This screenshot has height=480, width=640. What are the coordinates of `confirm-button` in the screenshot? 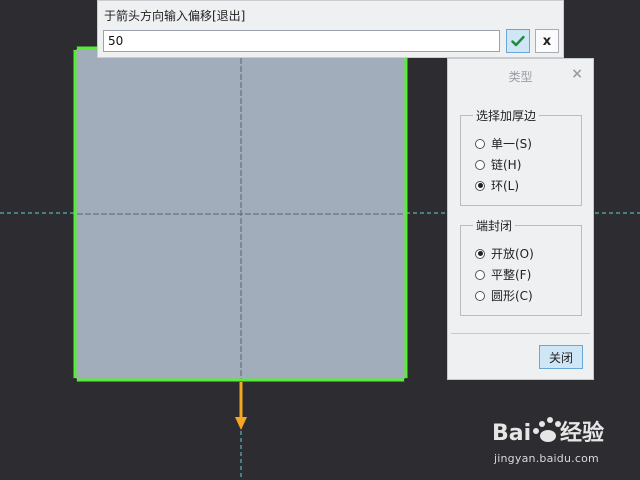 It's located at (518, 41).